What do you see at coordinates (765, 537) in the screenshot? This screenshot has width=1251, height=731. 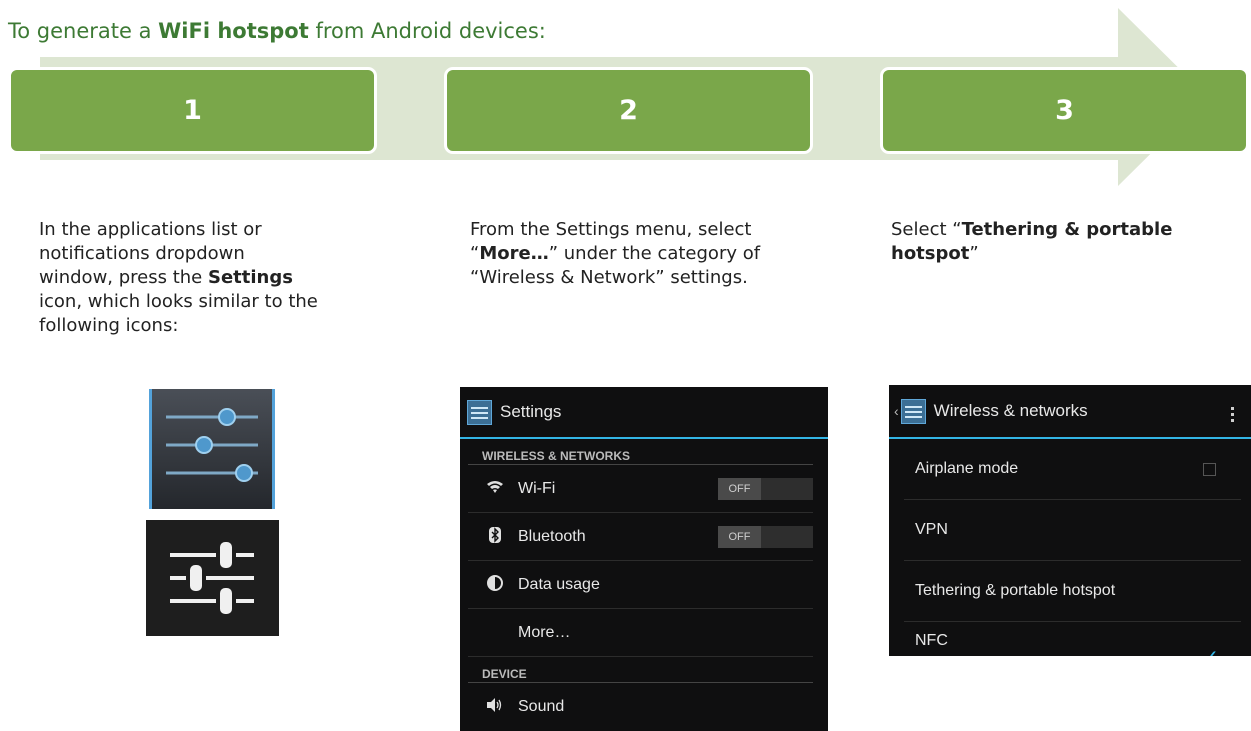 I see `bluetooth-toggle: OFF` at bounding box center [765, 537].